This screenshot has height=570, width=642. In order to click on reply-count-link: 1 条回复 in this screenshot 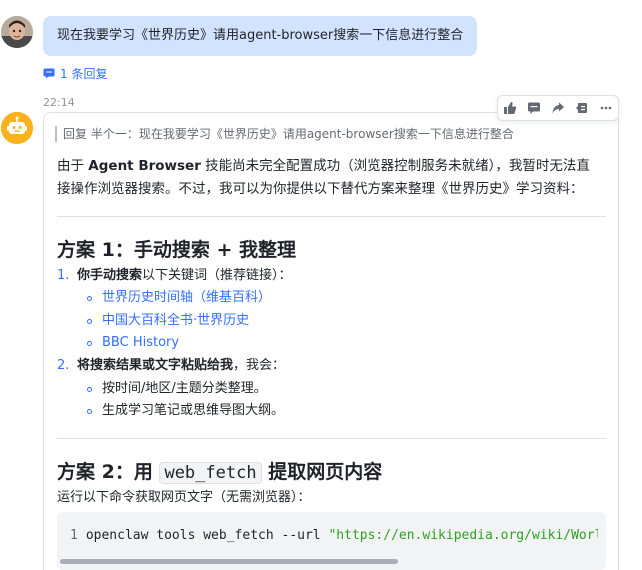, I will do `click(75, 73)`.